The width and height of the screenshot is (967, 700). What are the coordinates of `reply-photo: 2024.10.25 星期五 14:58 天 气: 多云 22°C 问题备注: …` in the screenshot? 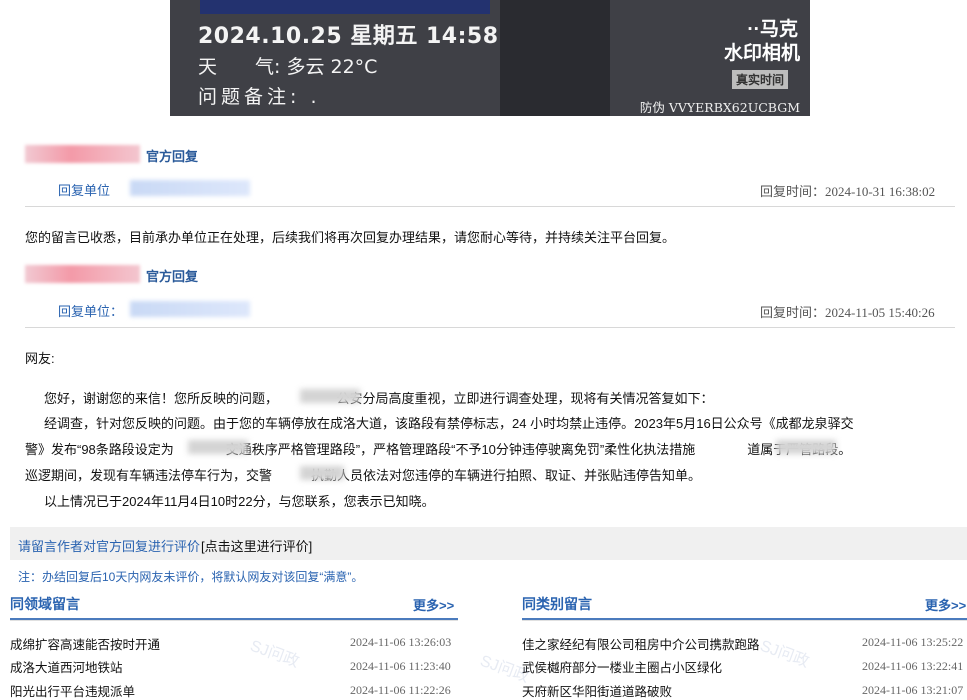 It's located at (490, 58).